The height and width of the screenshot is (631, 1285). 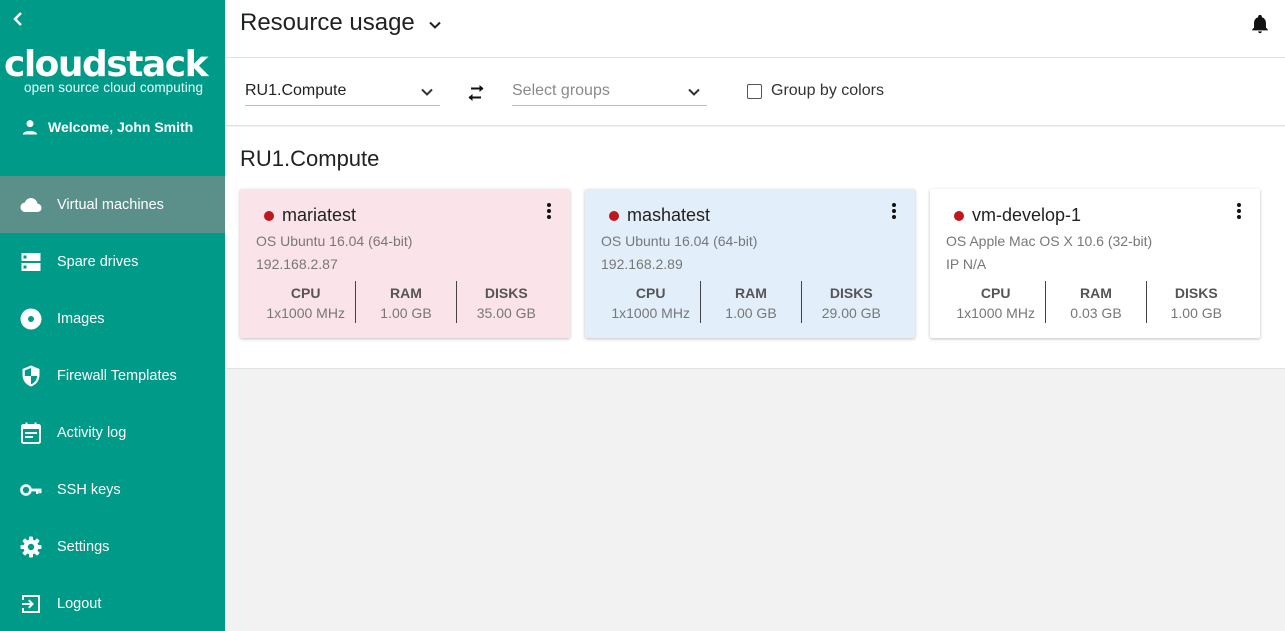 What do you see at coordinates (296, 90) in the screenshot?
I see `zone-select-value: RU1.Compute` at bounding box center [296, 90].